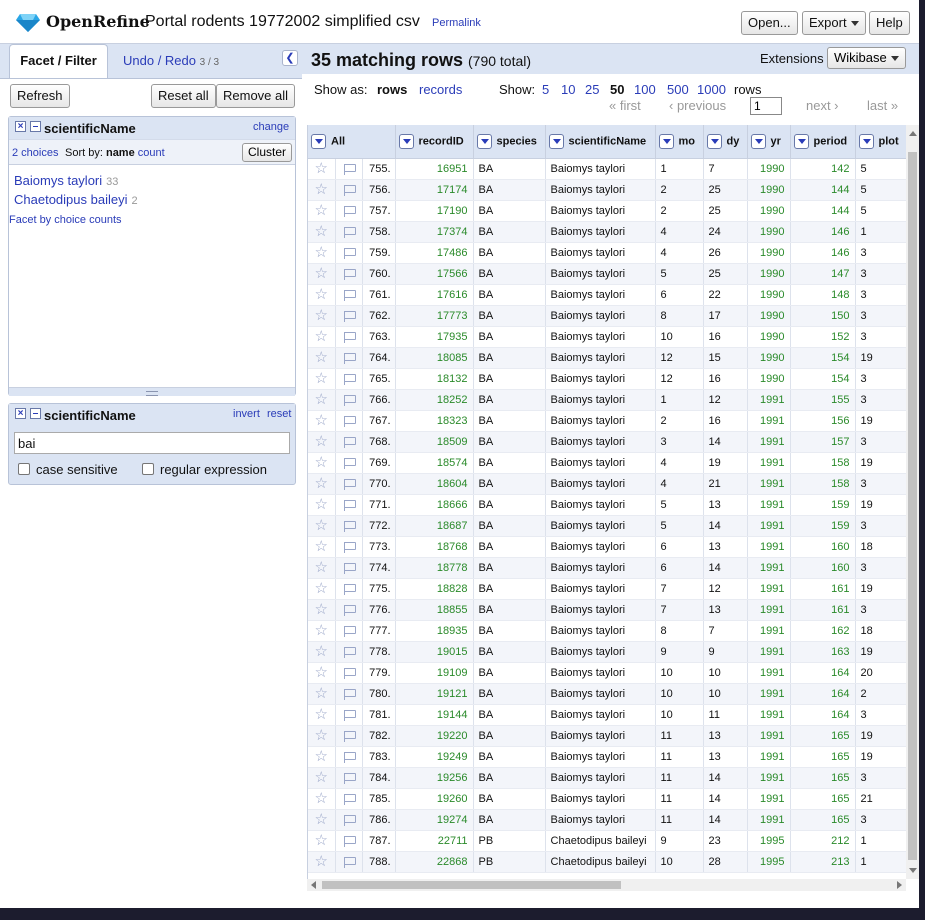 This screenshot has width=925, height=920. I want to click on cell-period: 161, so click(823, 589).